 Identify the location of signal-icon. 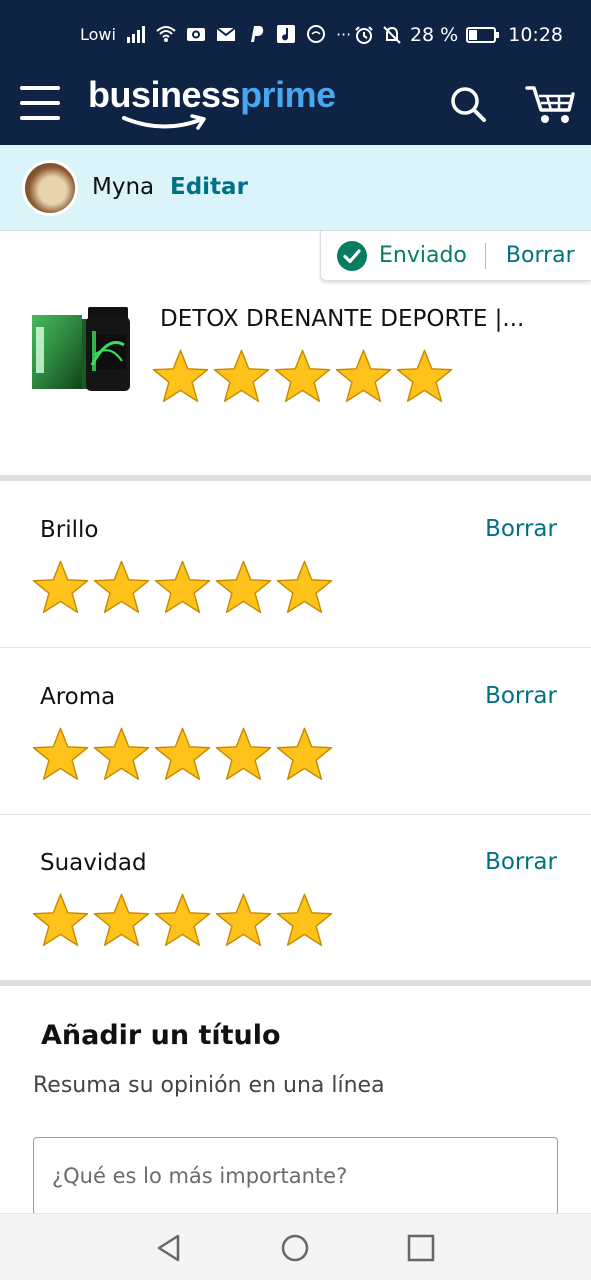
(135, 34).